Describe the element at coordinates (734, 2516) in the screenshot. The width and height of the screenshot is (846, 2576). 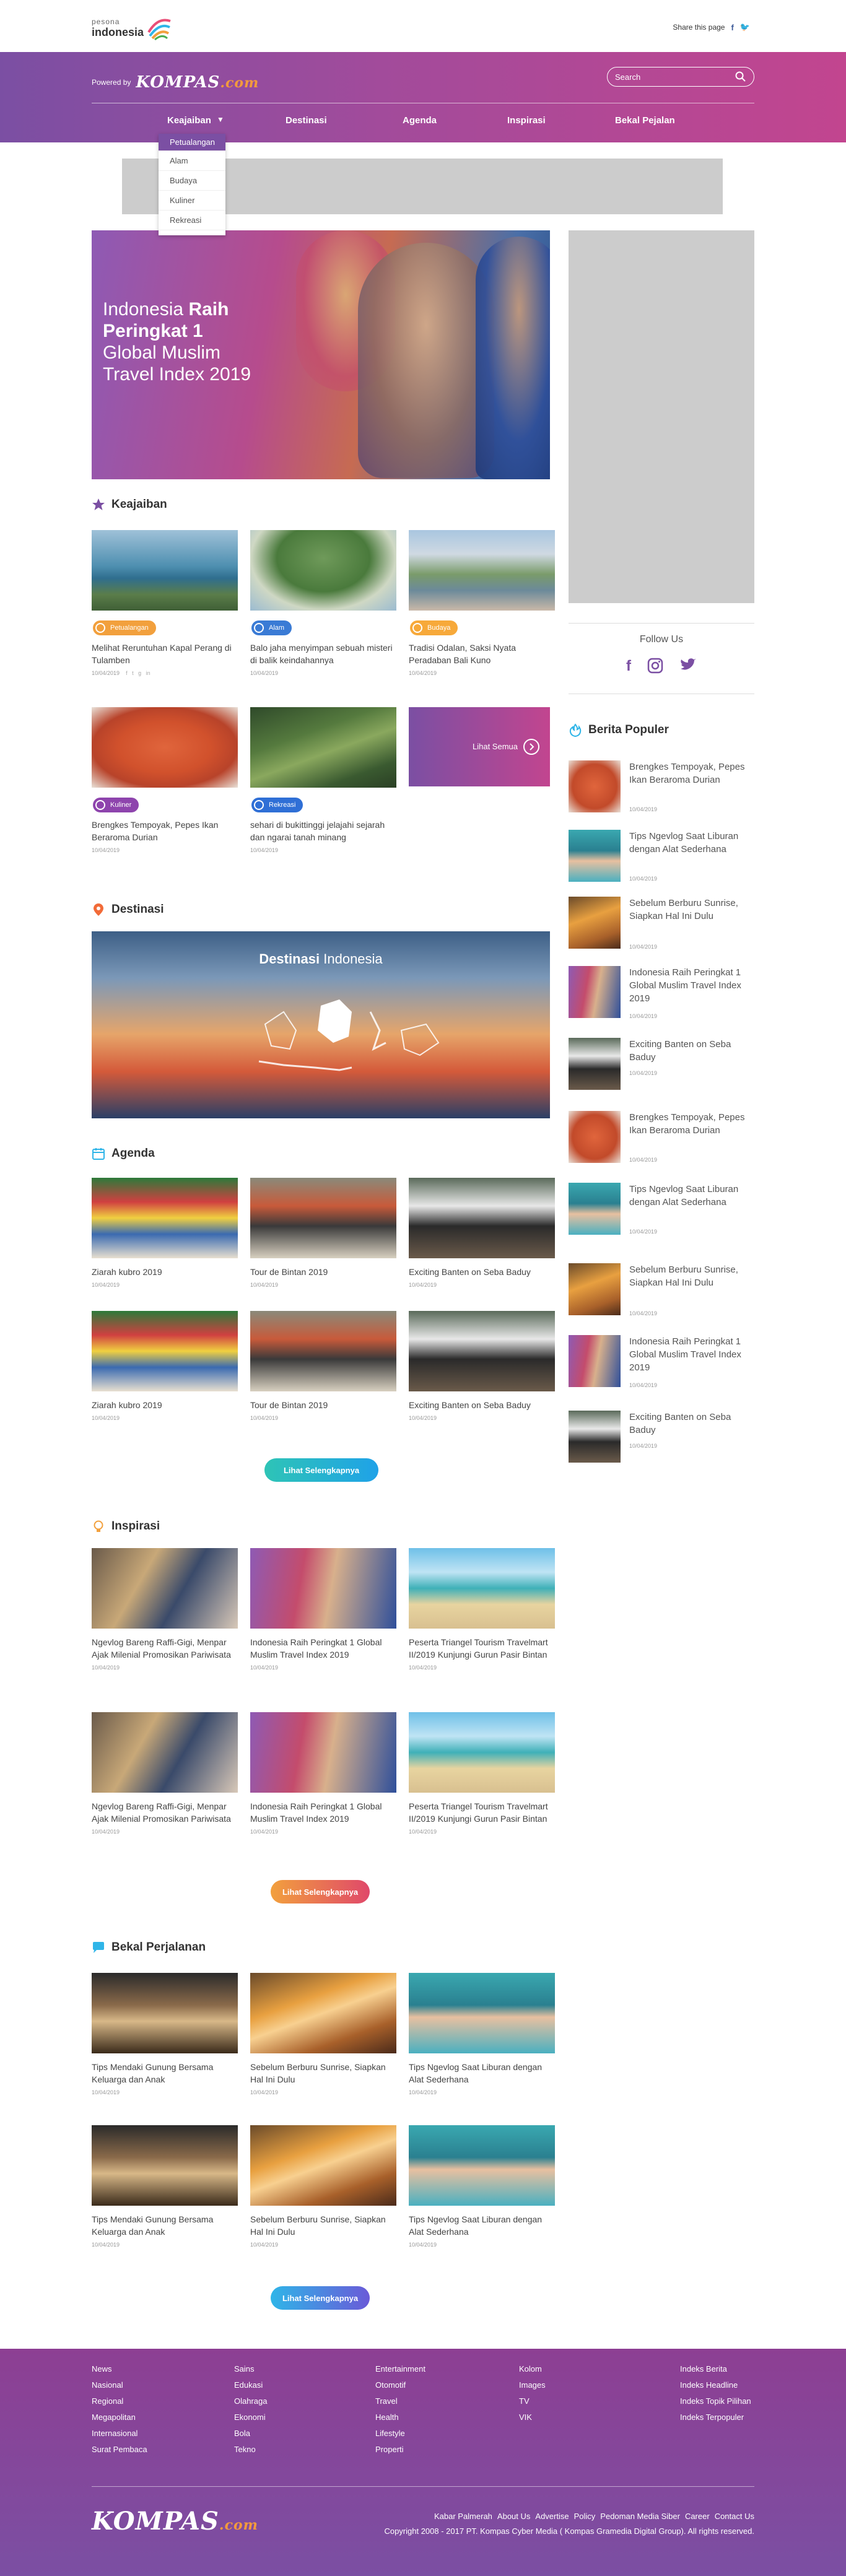
I see `footer-bottom-link: Contact Us` at that location.